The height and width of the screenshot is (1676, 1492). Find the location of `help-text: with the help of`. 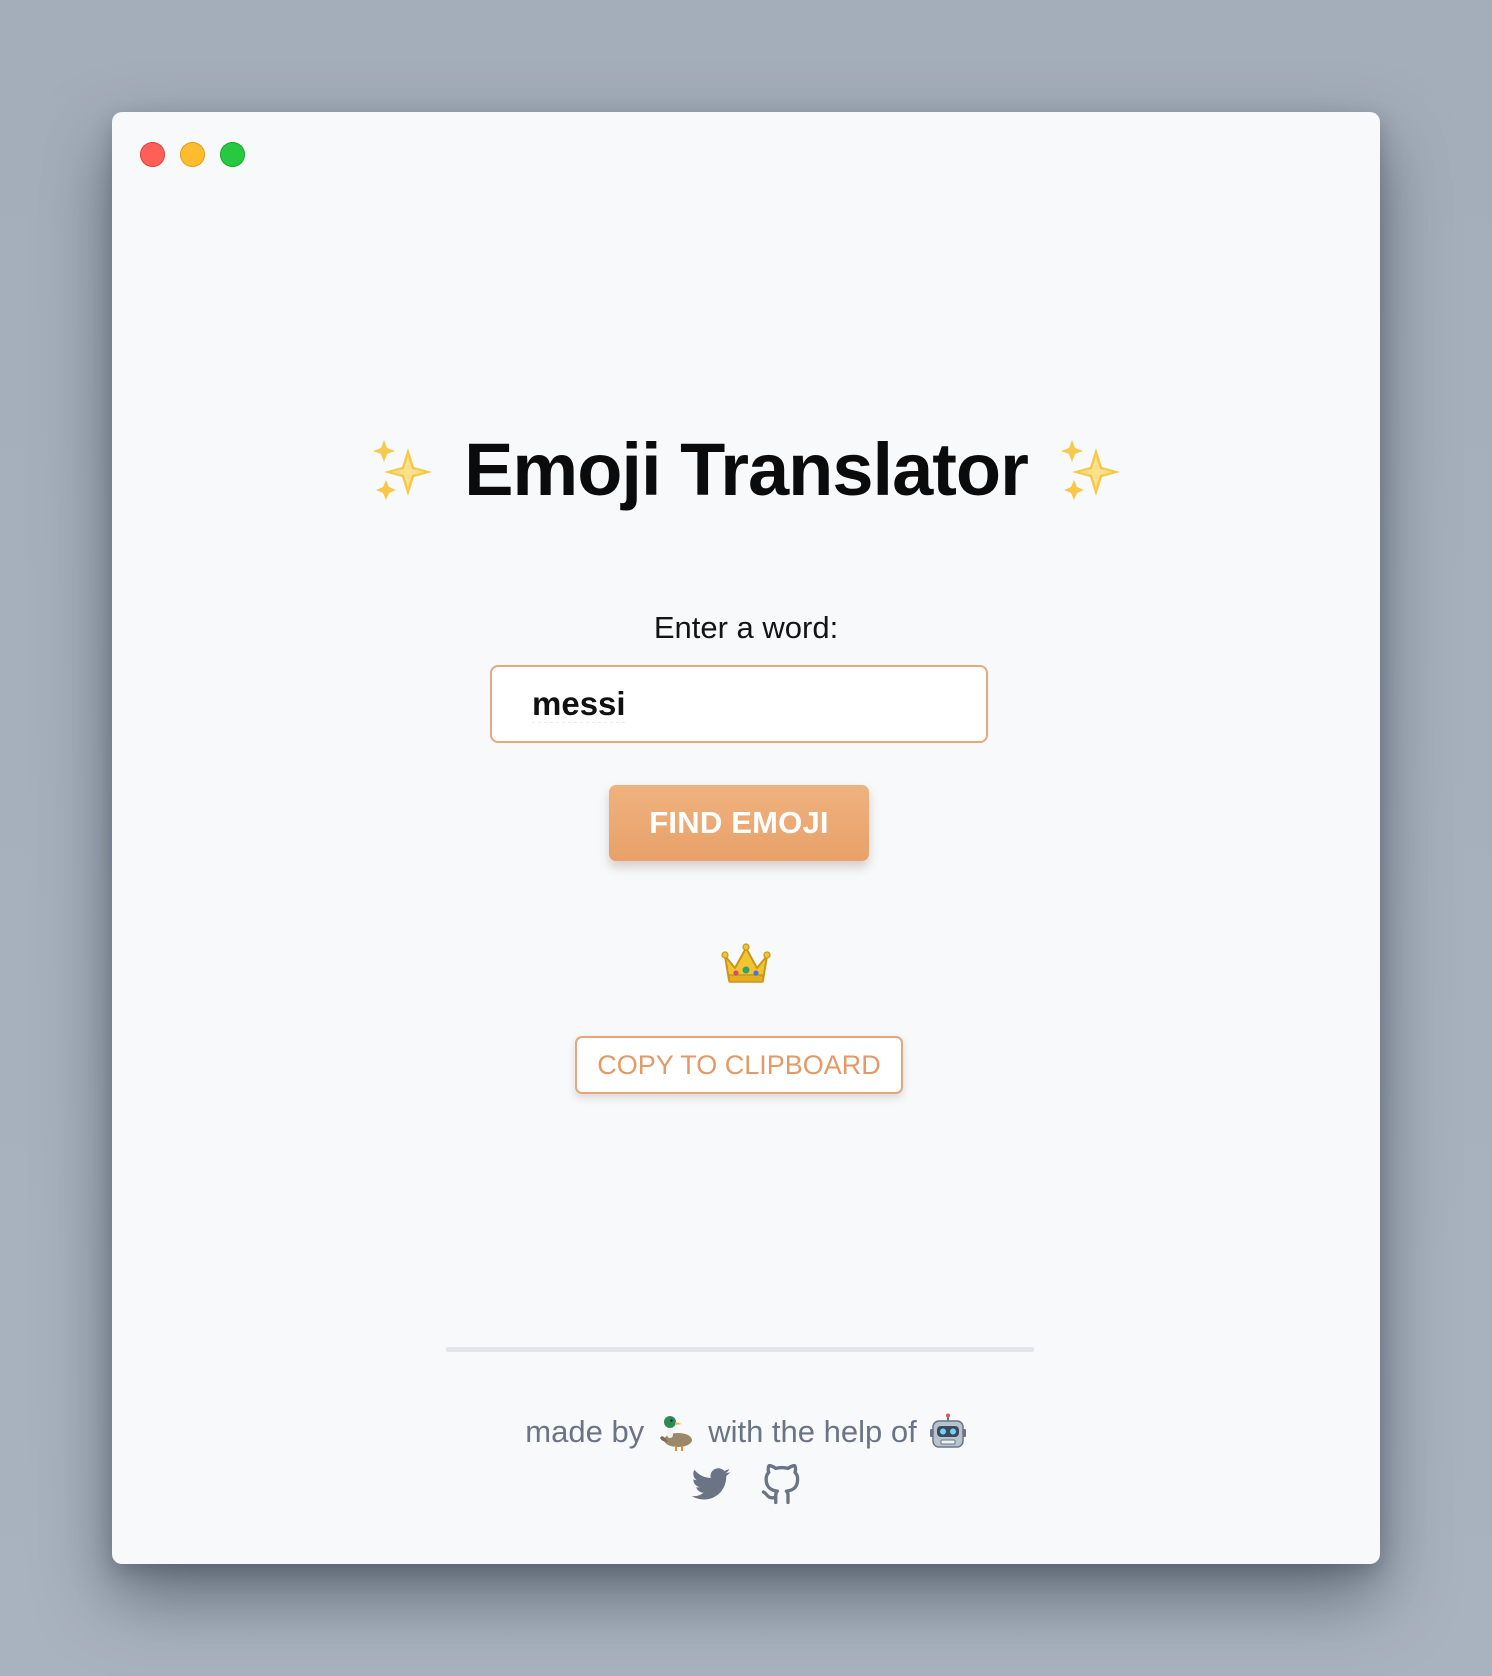

help-text: with the help of is located at coordinates (812, 1431).